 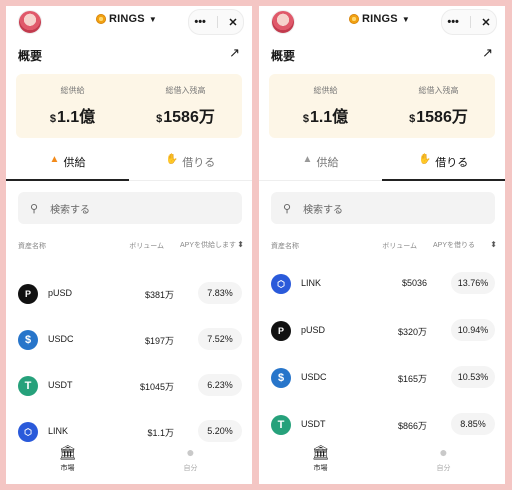 What do you see at coordinates (129, 341) in the screenshot?
I see `asset-row: $ USDC $197万 7.52%` at bounding box center [129, 341].